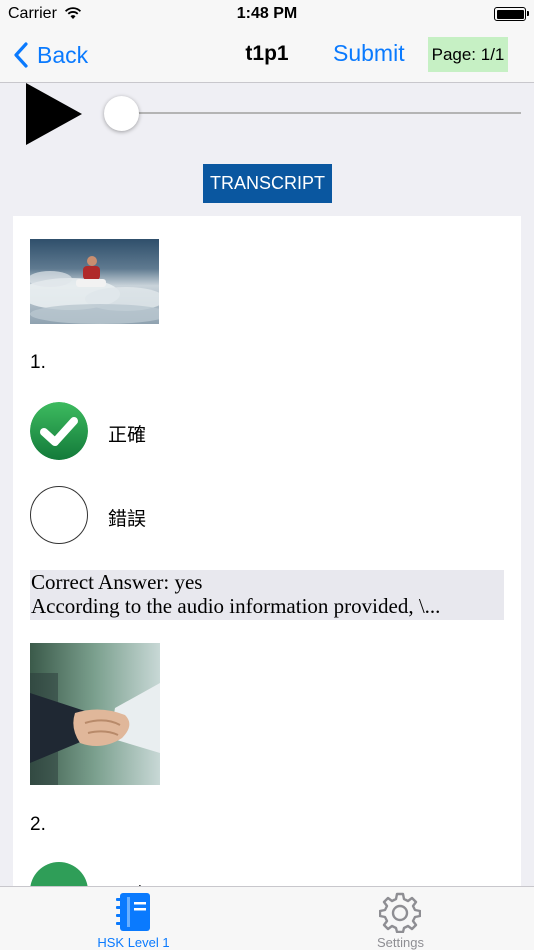 This screenshot has height=950, width=534. I want to click on play-icon, so click(54, 114).